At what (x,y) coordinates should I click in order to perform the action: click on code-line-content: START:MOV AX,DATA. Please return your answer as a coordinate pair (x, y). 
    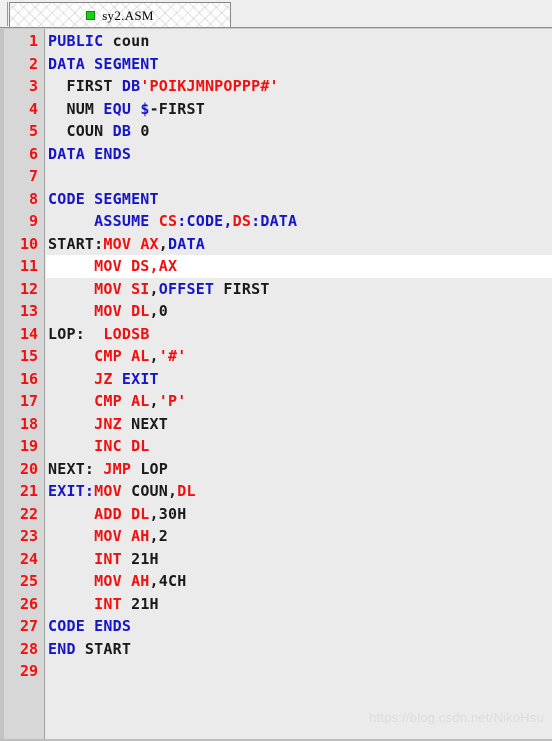
    Looking at the image, I should click on (299, 244).